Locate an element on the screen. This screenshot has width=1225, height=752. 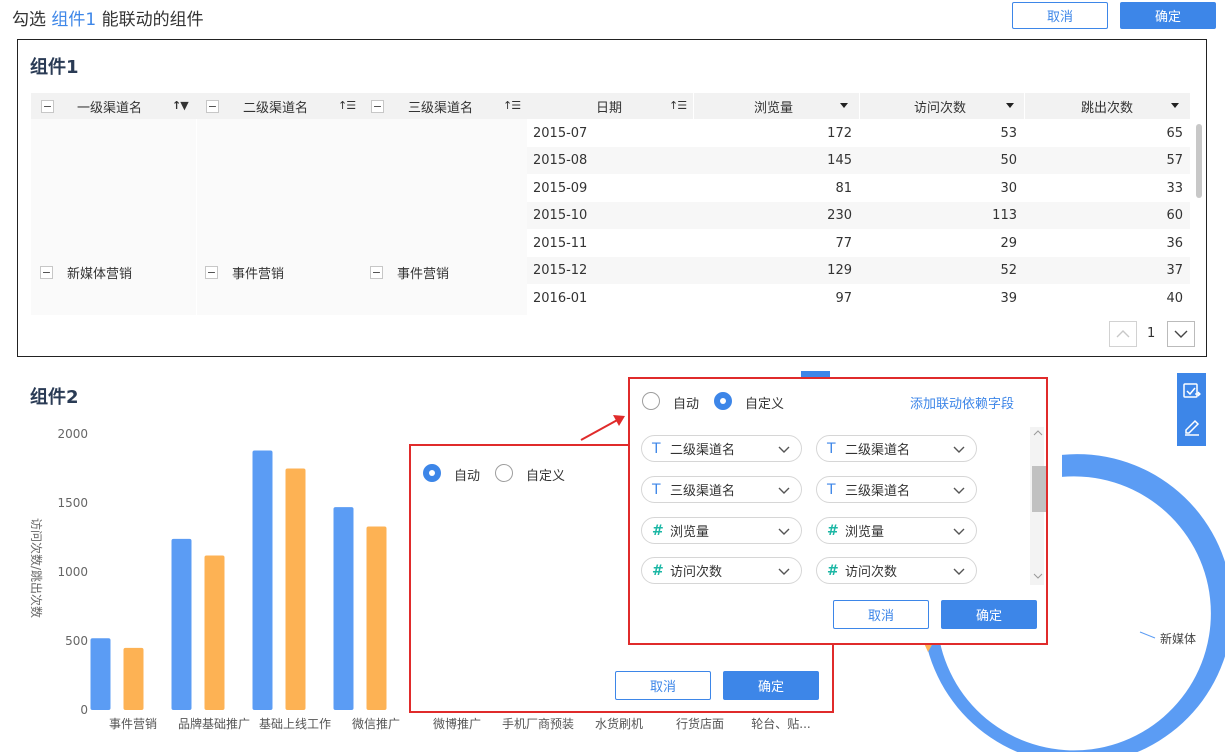
source-field-select: # 浏览量 is located at coordinates (721, 530).